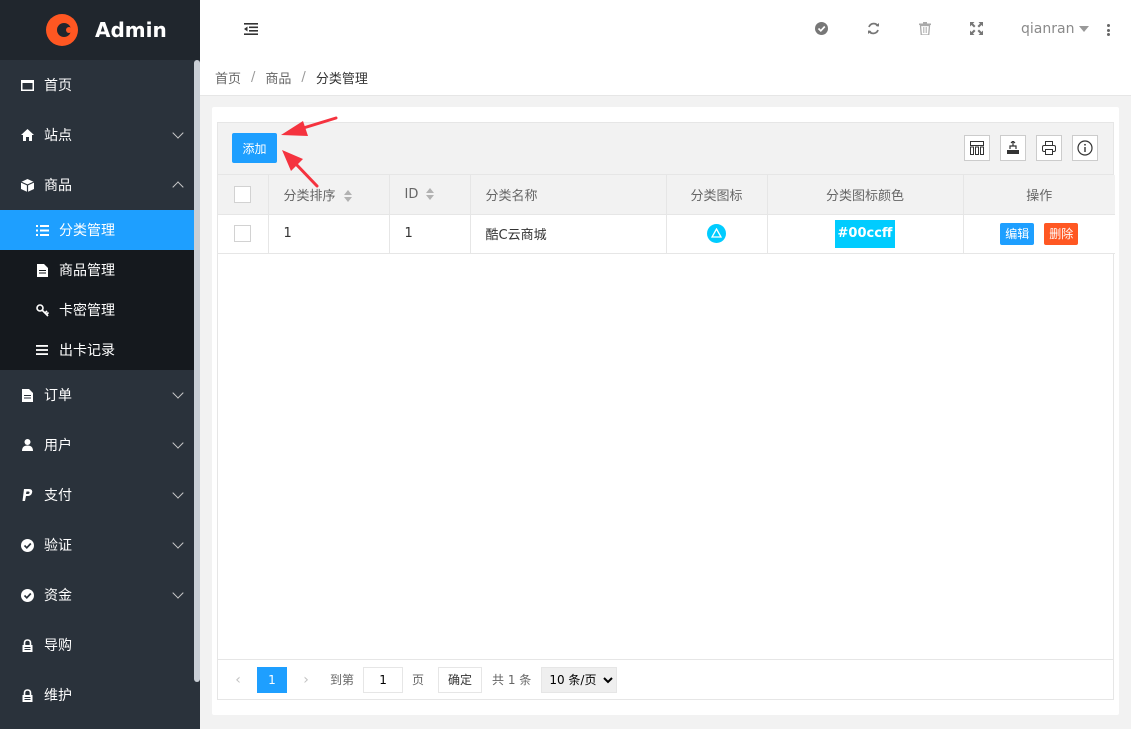 The image size is (1131, 729). I want to click on sidebar-item-label: 分类管理, so click(87, 231).